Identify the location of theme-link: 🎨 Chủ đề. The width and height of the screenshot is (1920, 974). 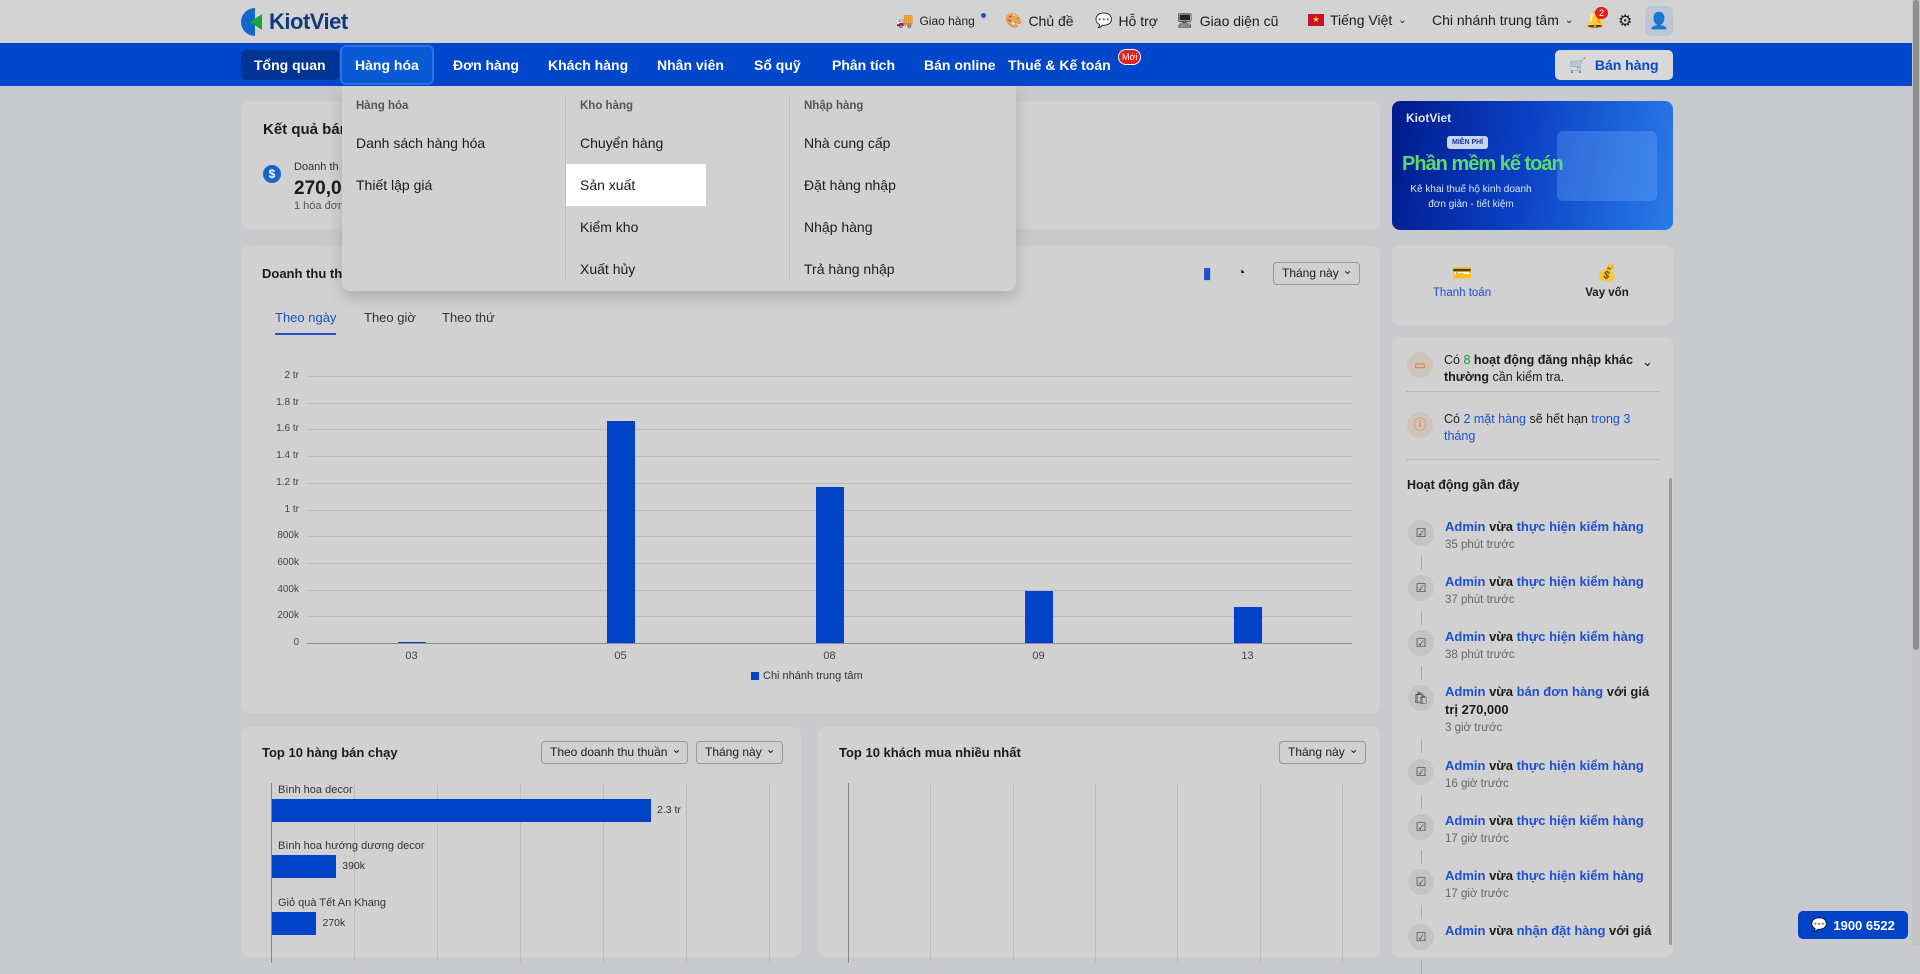
(1039, 20).